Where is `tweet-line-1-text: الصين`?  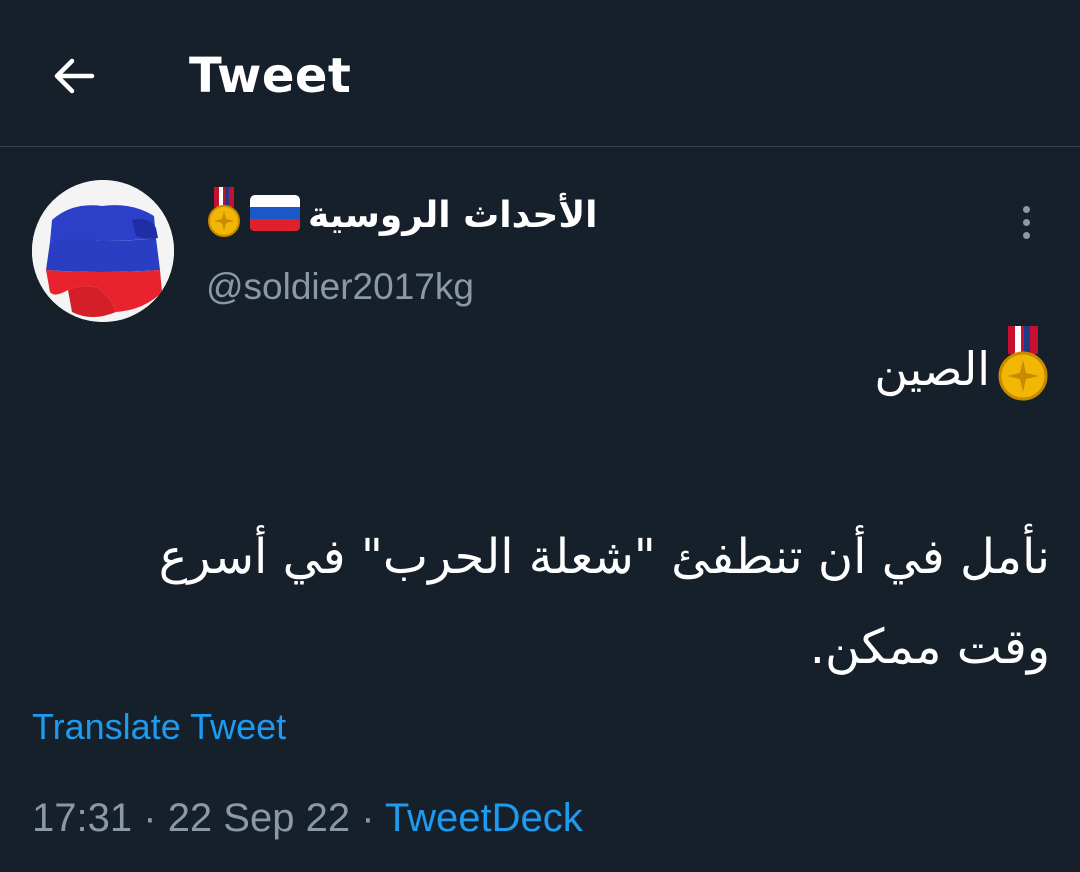
tweet-line-1-text: الصين is located at coordinates (932, 369).